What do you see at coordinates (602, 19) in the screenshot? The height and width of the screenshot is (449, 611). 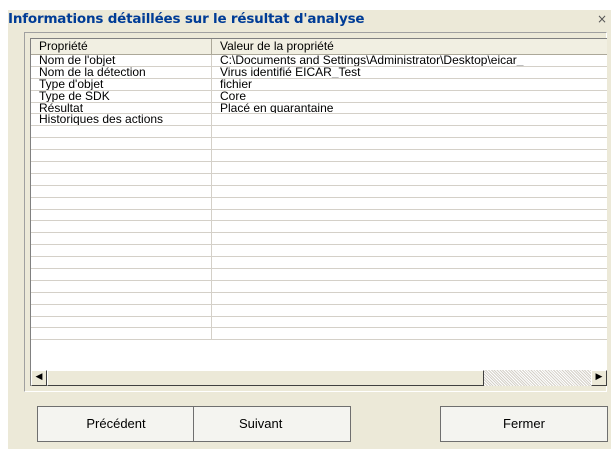 I see `close-icon: ×` at bounding box center [602, 19].